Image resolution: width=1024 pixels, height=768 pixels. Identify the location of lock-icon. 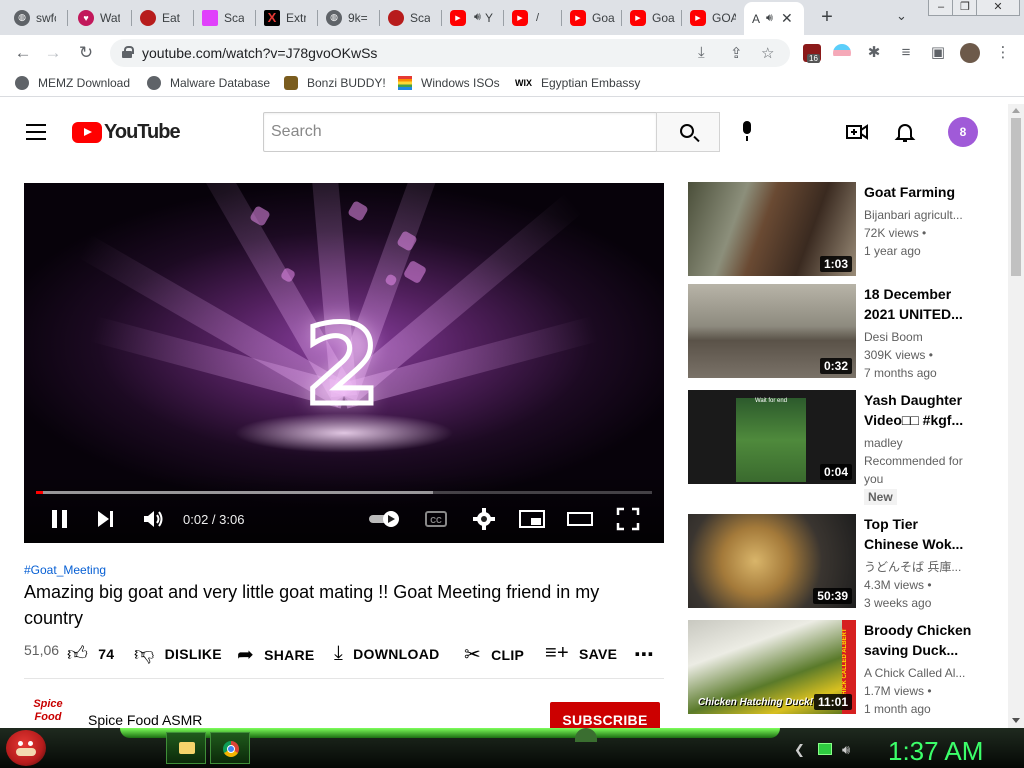
(128, 52).